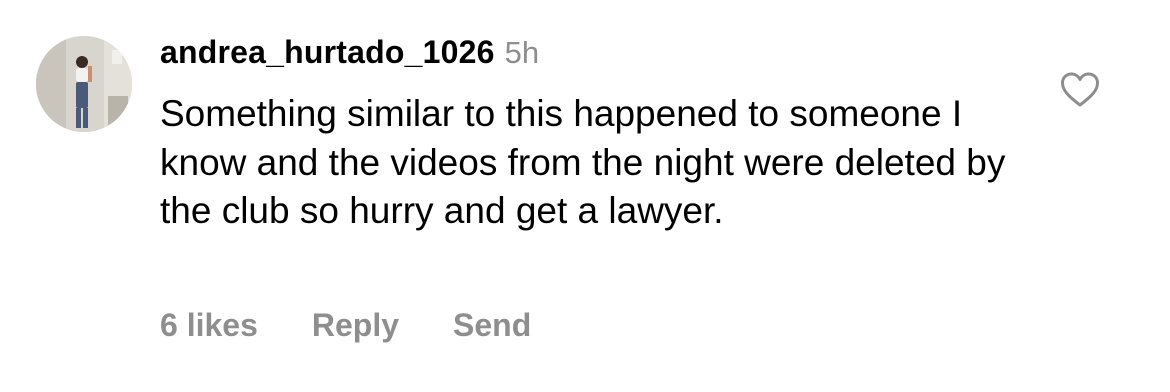 The image size is (1170, 392). I want to click on likes-count-button: 6 likes, so click(209, 325).